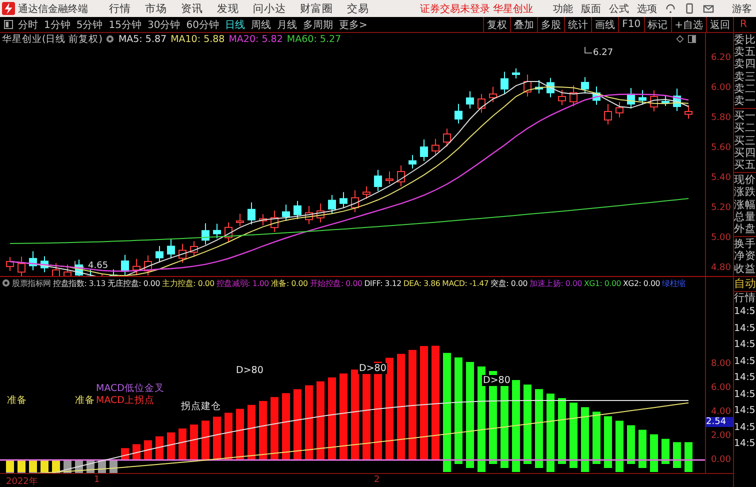  Describe the element at coordinates (688, 24) in the screenshot. I see `toolbar-button: +自选` at that location.